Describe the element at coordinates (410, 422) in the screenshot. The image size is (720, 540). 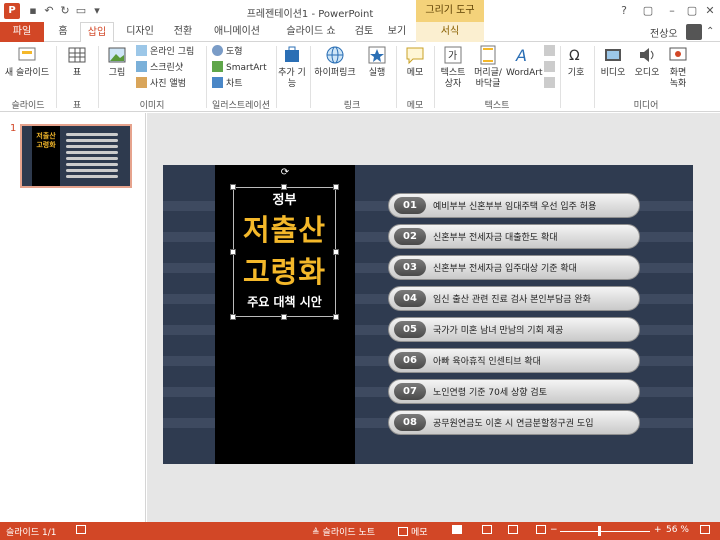
I see `policy-number: 08` at that location.